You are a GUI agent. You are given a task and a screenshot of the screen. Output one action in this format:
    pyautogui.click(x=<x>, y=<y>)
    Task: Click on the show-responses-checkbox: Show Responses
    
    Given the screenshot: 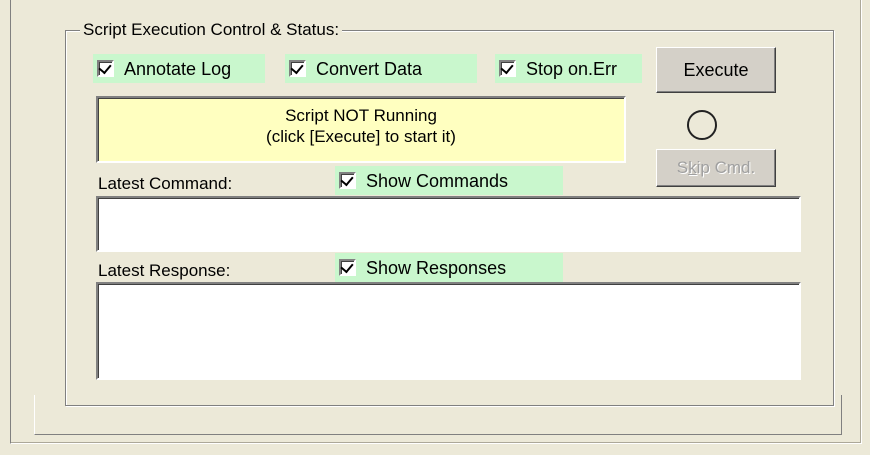 What is the action you would take?
    pyautogui.click(x=449, y=267)
    